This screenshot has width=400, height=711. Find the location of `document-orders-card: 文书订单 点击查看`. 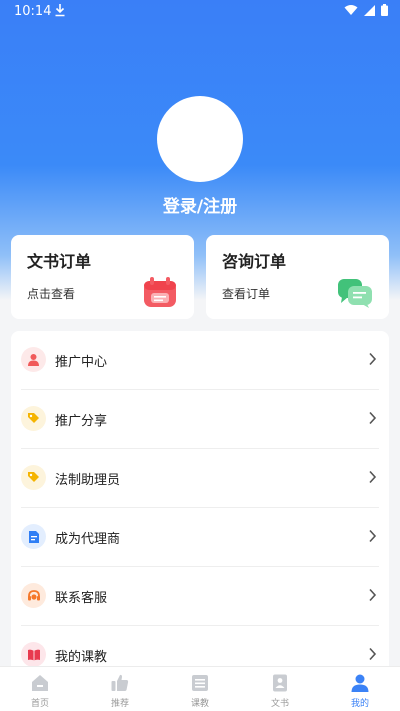

document-orders-card: 文书订单 点击查看 is located at coordinates (102, 277).